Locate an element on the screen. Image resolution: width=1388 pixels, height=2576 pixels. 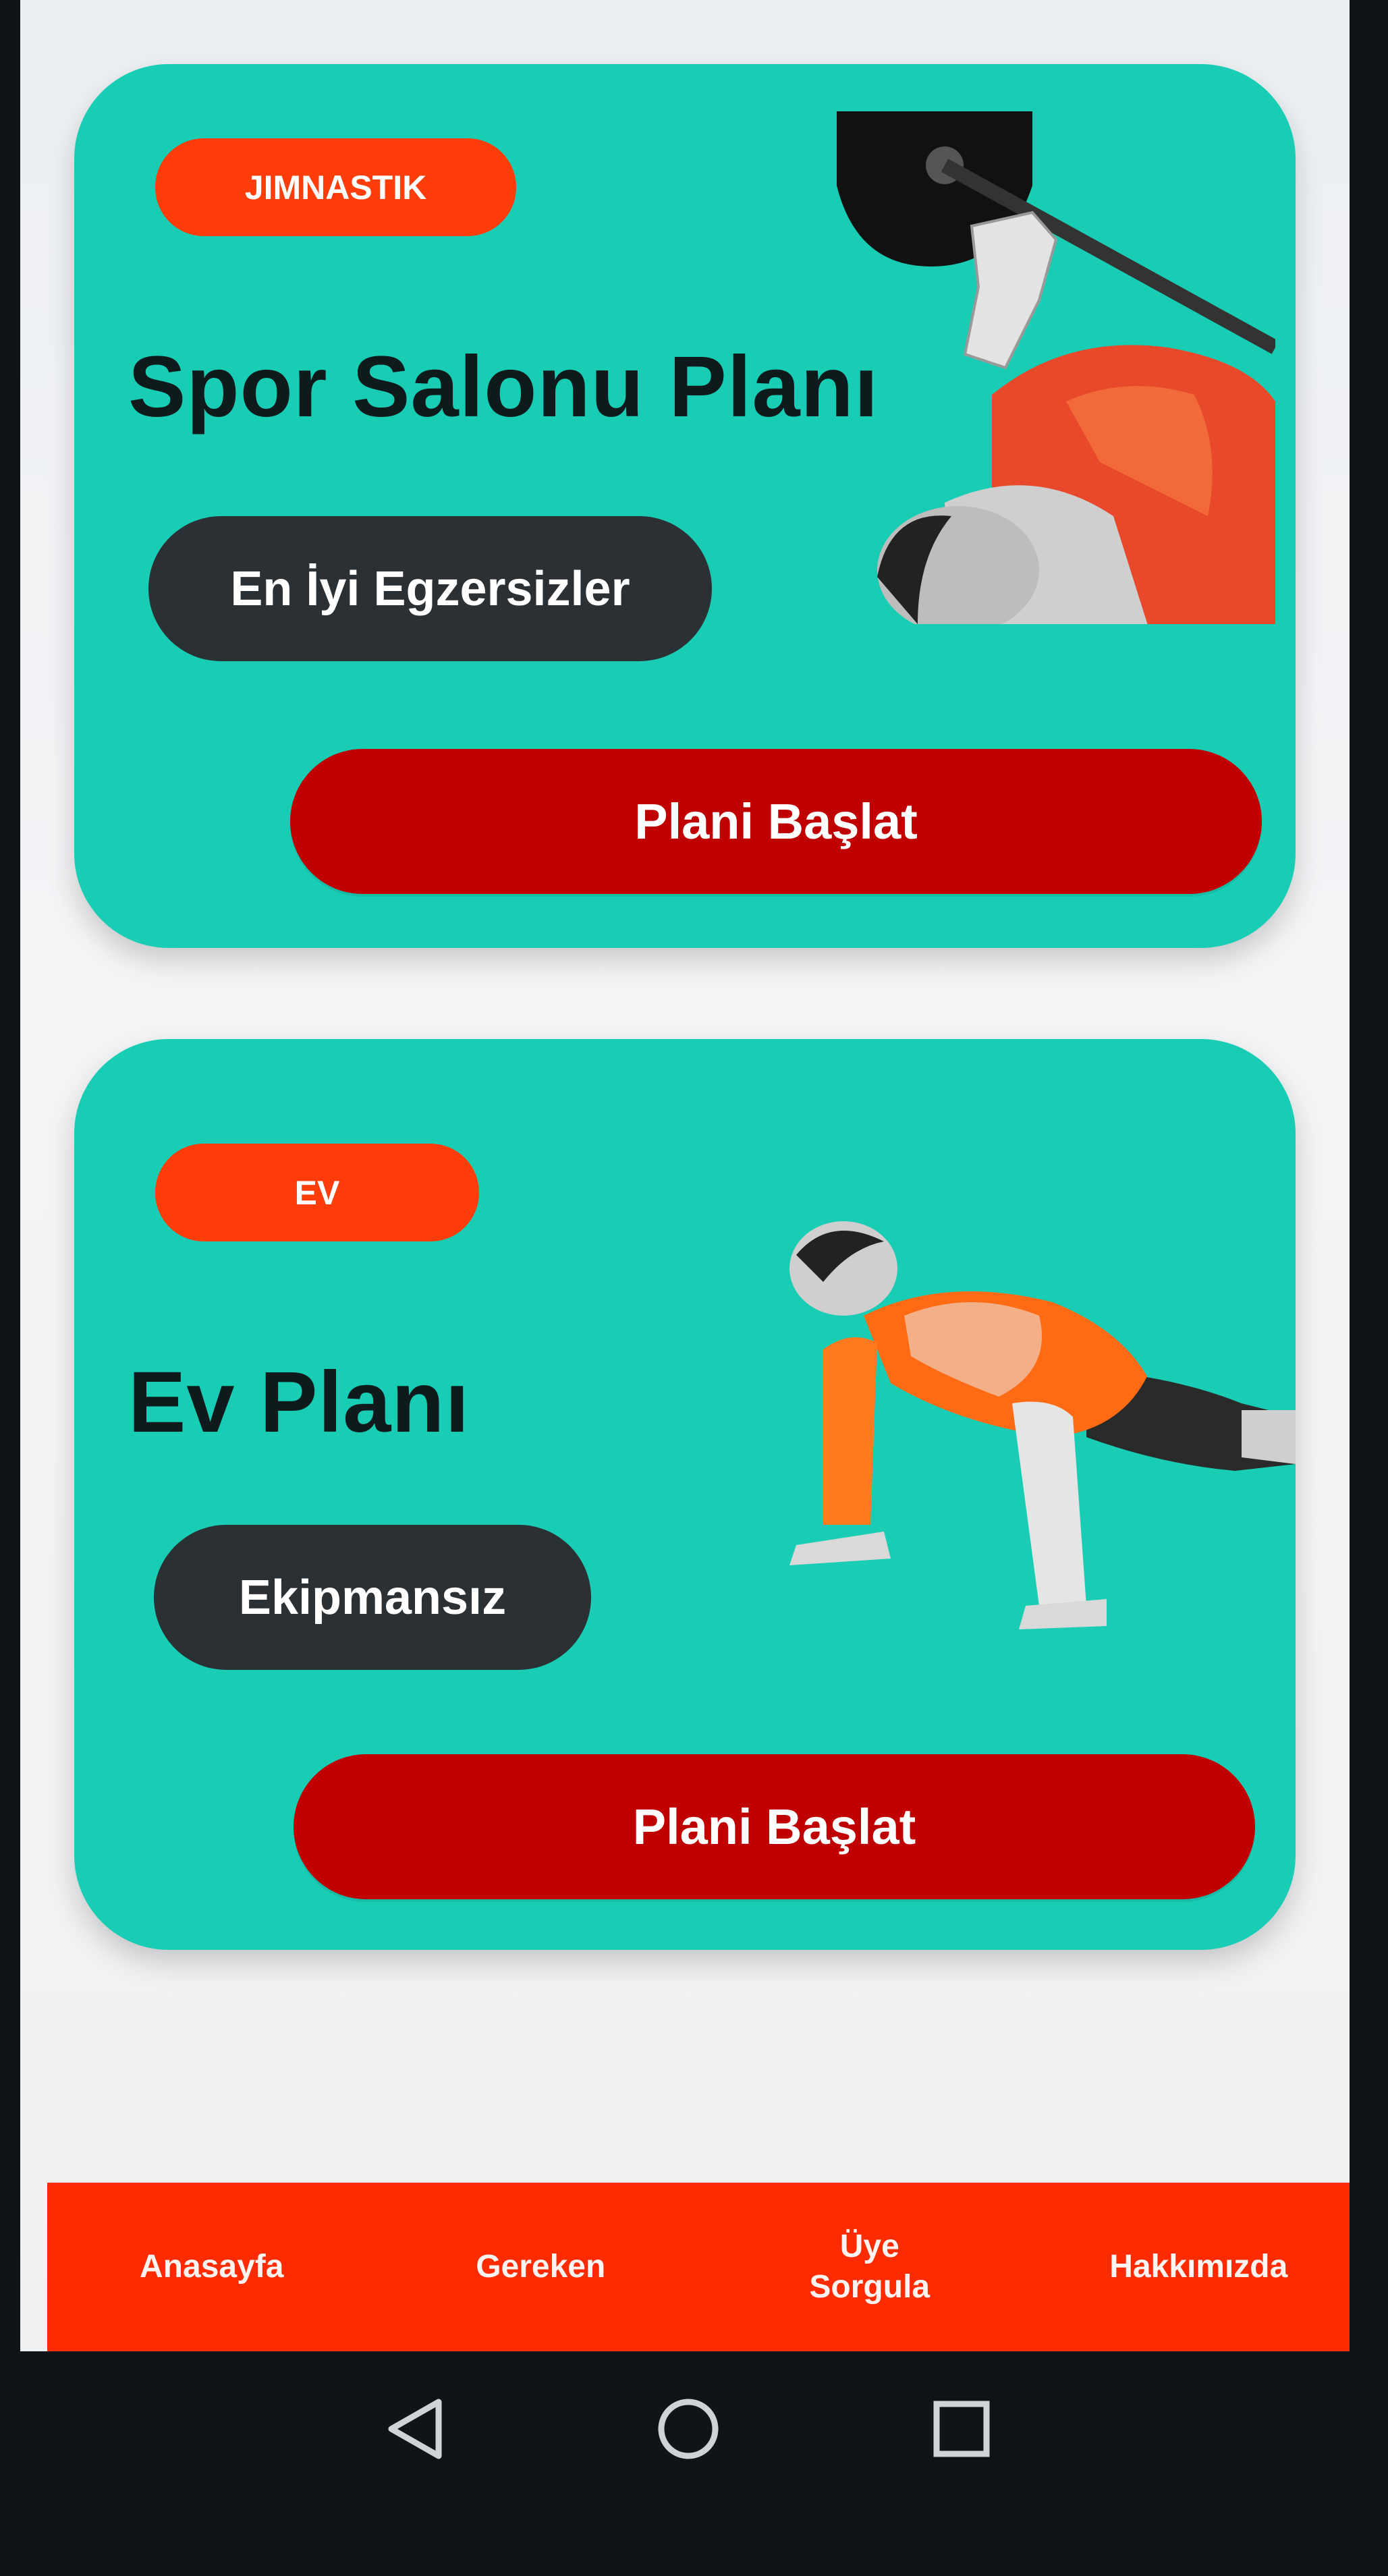
tab-anasayfa: Anasayfa is located at coordinates (212, 2267).